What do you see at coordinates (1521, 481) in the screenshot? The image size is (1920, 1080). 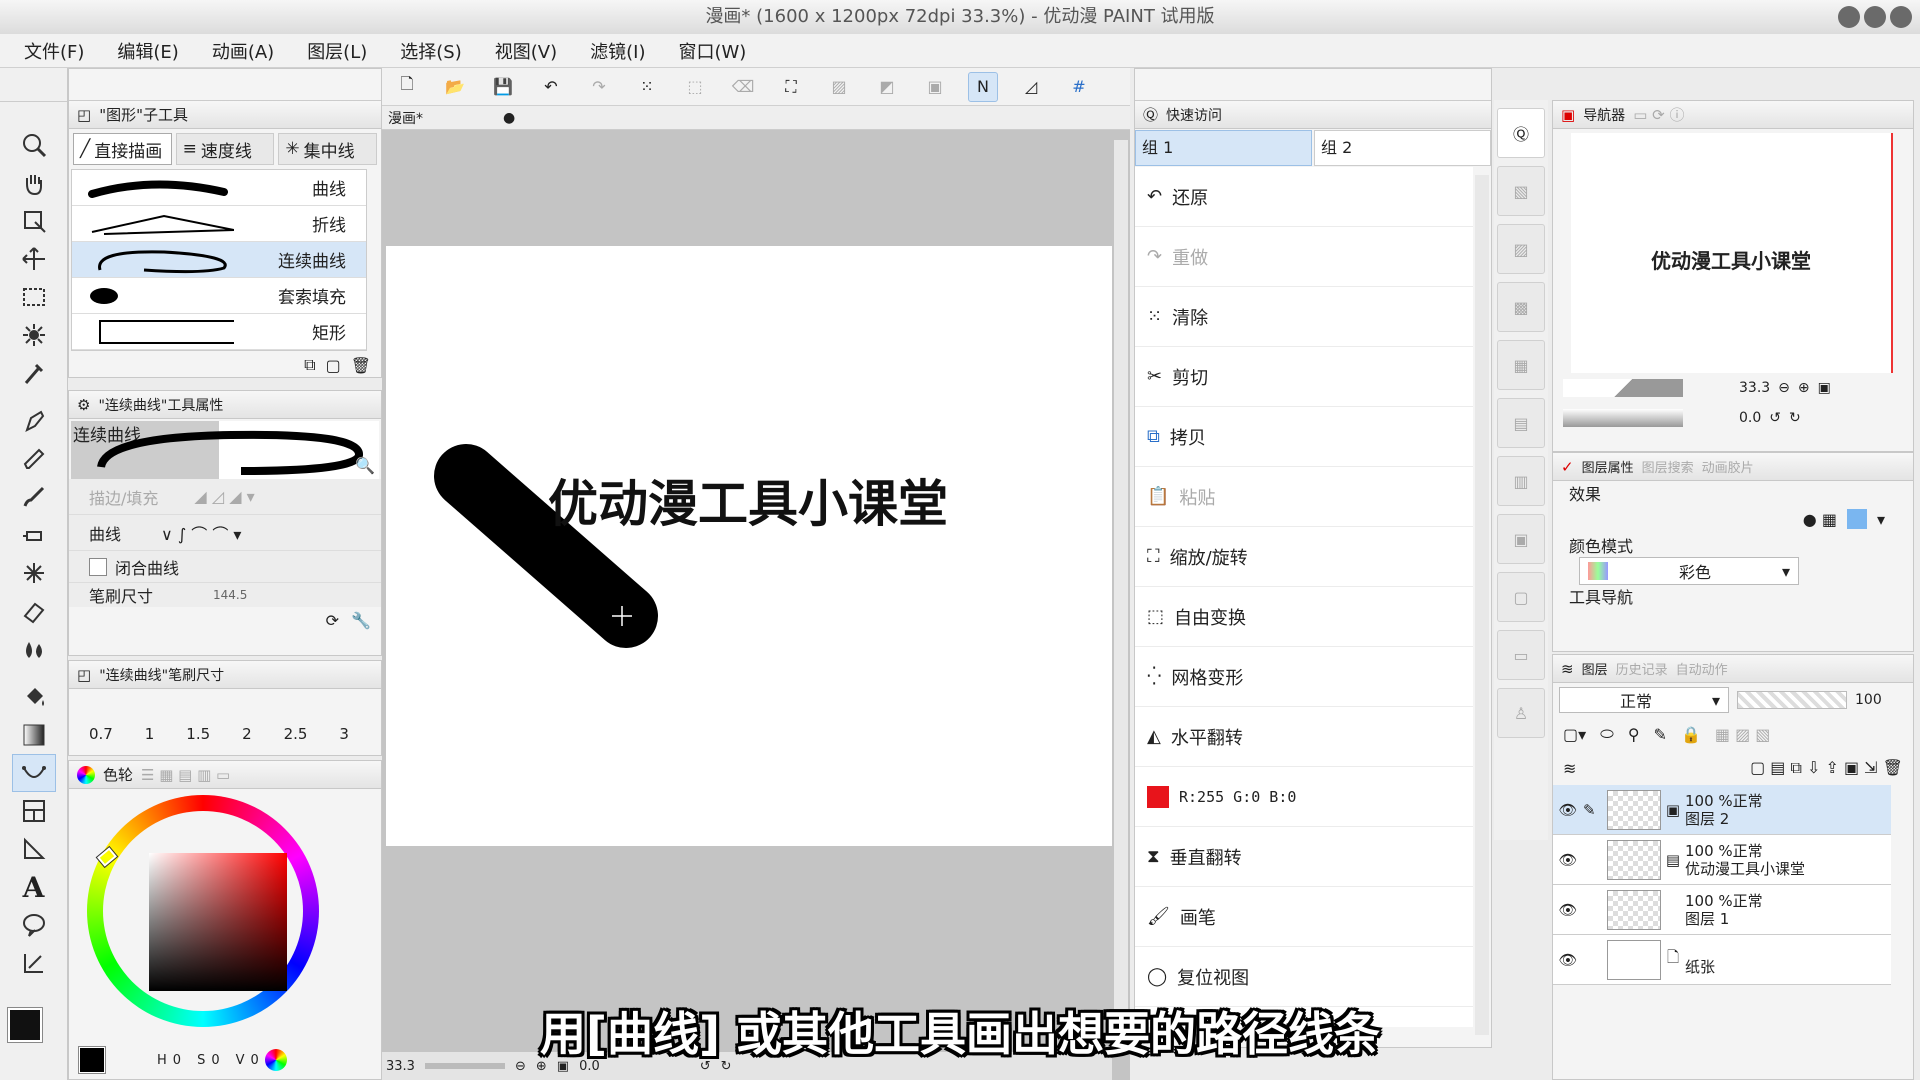 I see `dock-icon: ▥` at bounding box center [1521, 481].